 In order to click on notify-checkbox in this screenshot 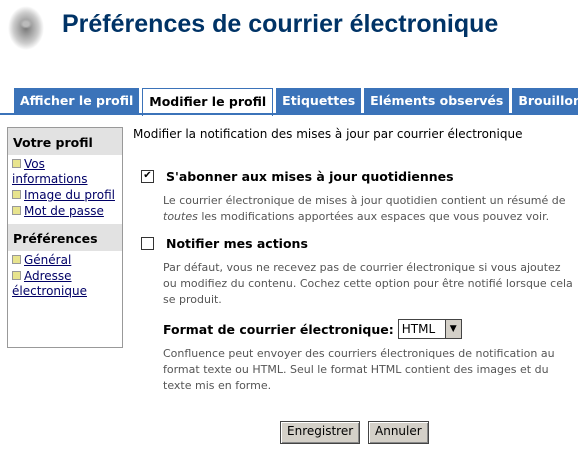, I will do `click(147, 243)`.